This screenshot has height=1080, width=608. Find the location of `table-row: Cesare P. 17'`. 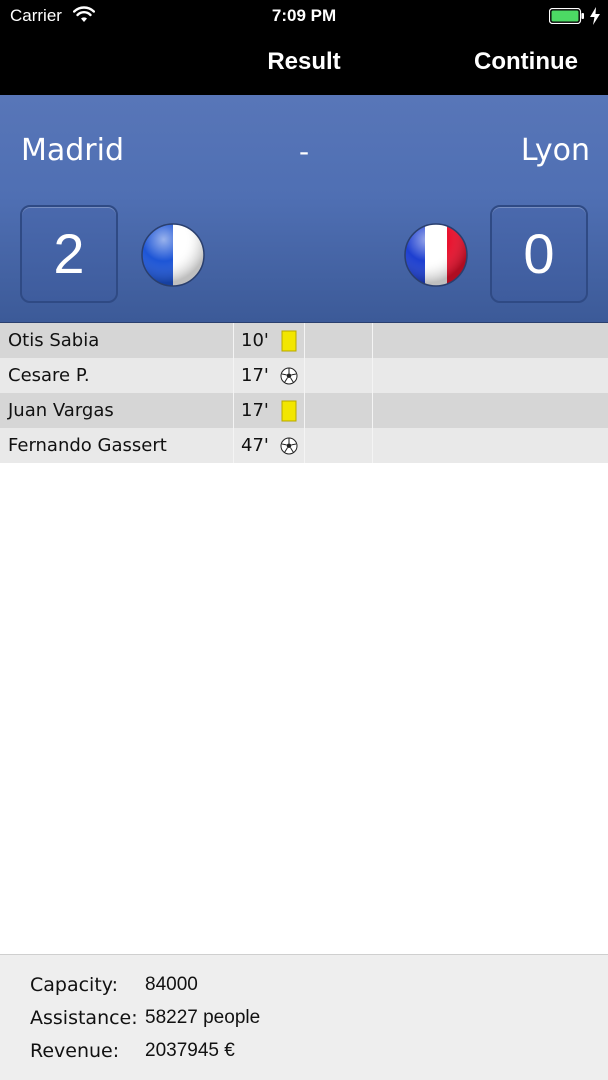

table-row: Cesare P. 17' is located at coordinates (304, 375).